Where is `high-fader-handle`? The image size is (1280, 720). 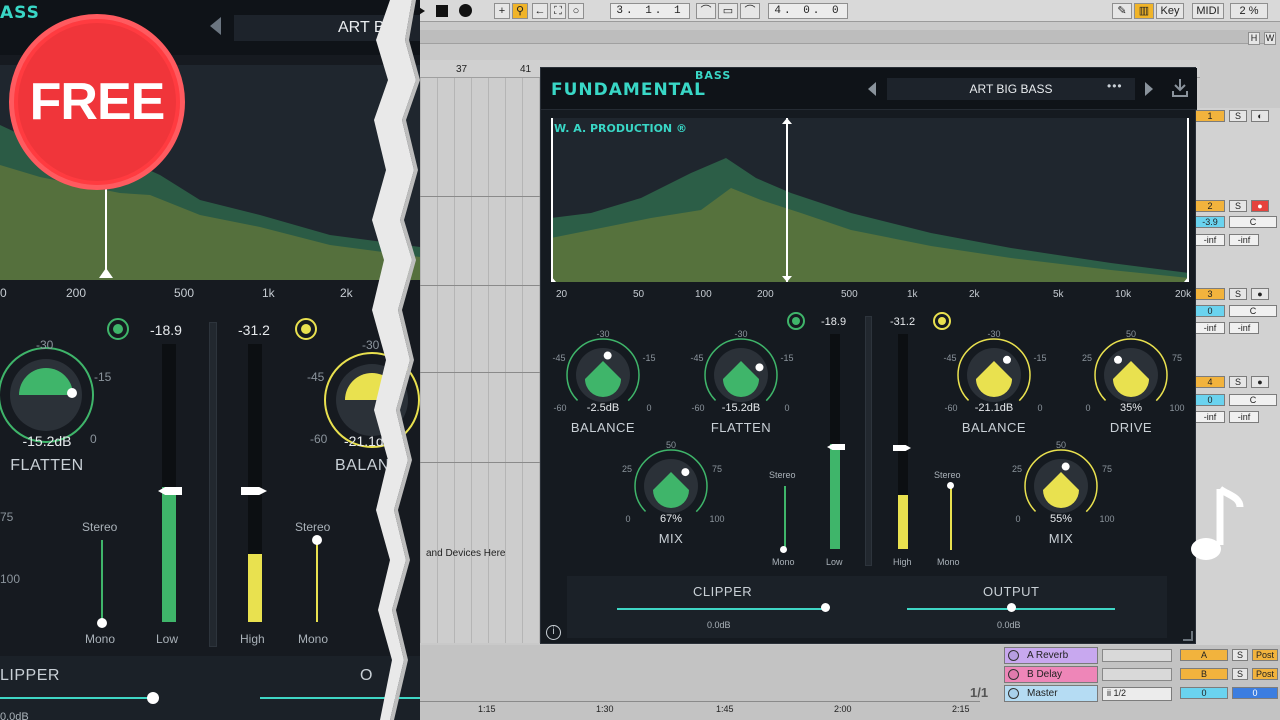 high-fader-handle is located at coordinates (254, 491).